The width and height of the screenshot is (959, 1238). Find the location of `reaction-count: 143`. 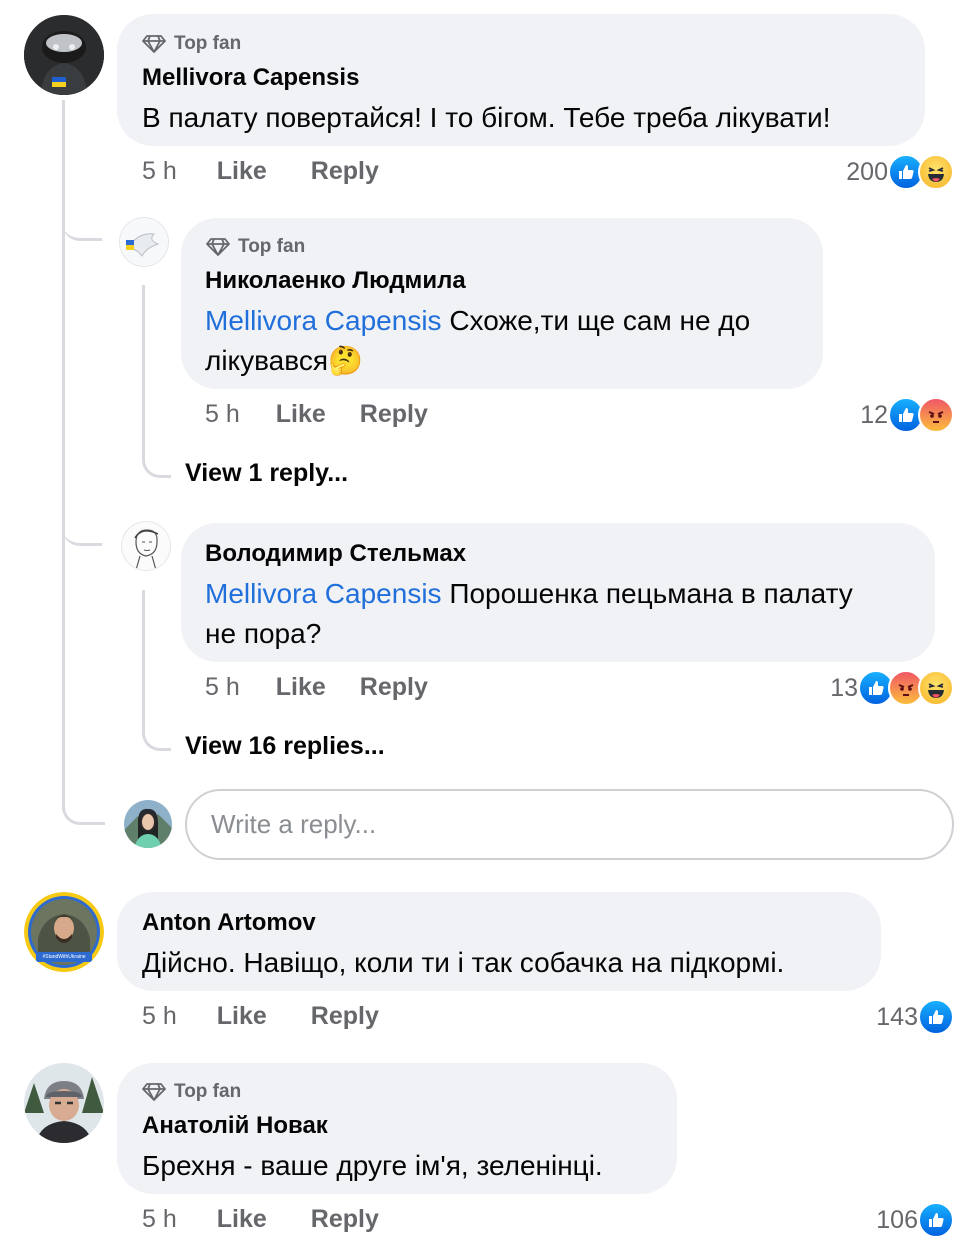

reaction-count: 143 is located at coordinates (897, 1016).